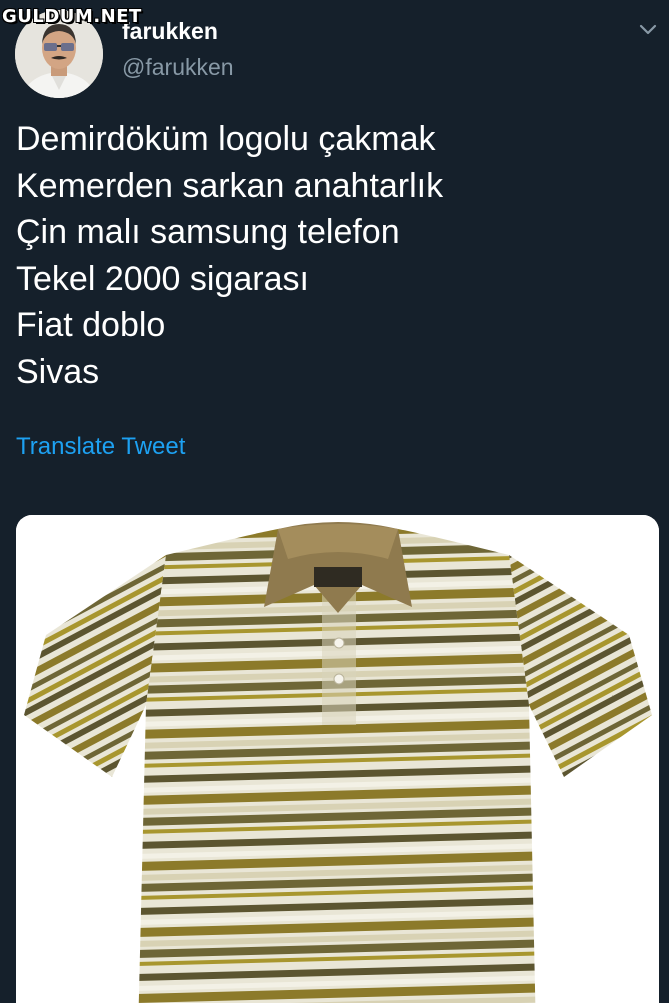  What do you see at coordinates (72, 16) in the screenshot?
I see `watermark-logo: GULDUM.NET` at bounding box center [72, 16].